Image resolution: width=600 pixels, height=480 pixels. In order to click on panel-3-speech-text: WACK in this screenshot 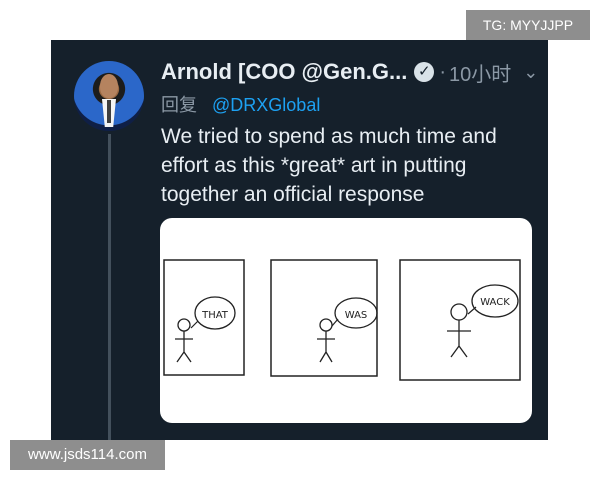, I will do `click(495, 302)`.